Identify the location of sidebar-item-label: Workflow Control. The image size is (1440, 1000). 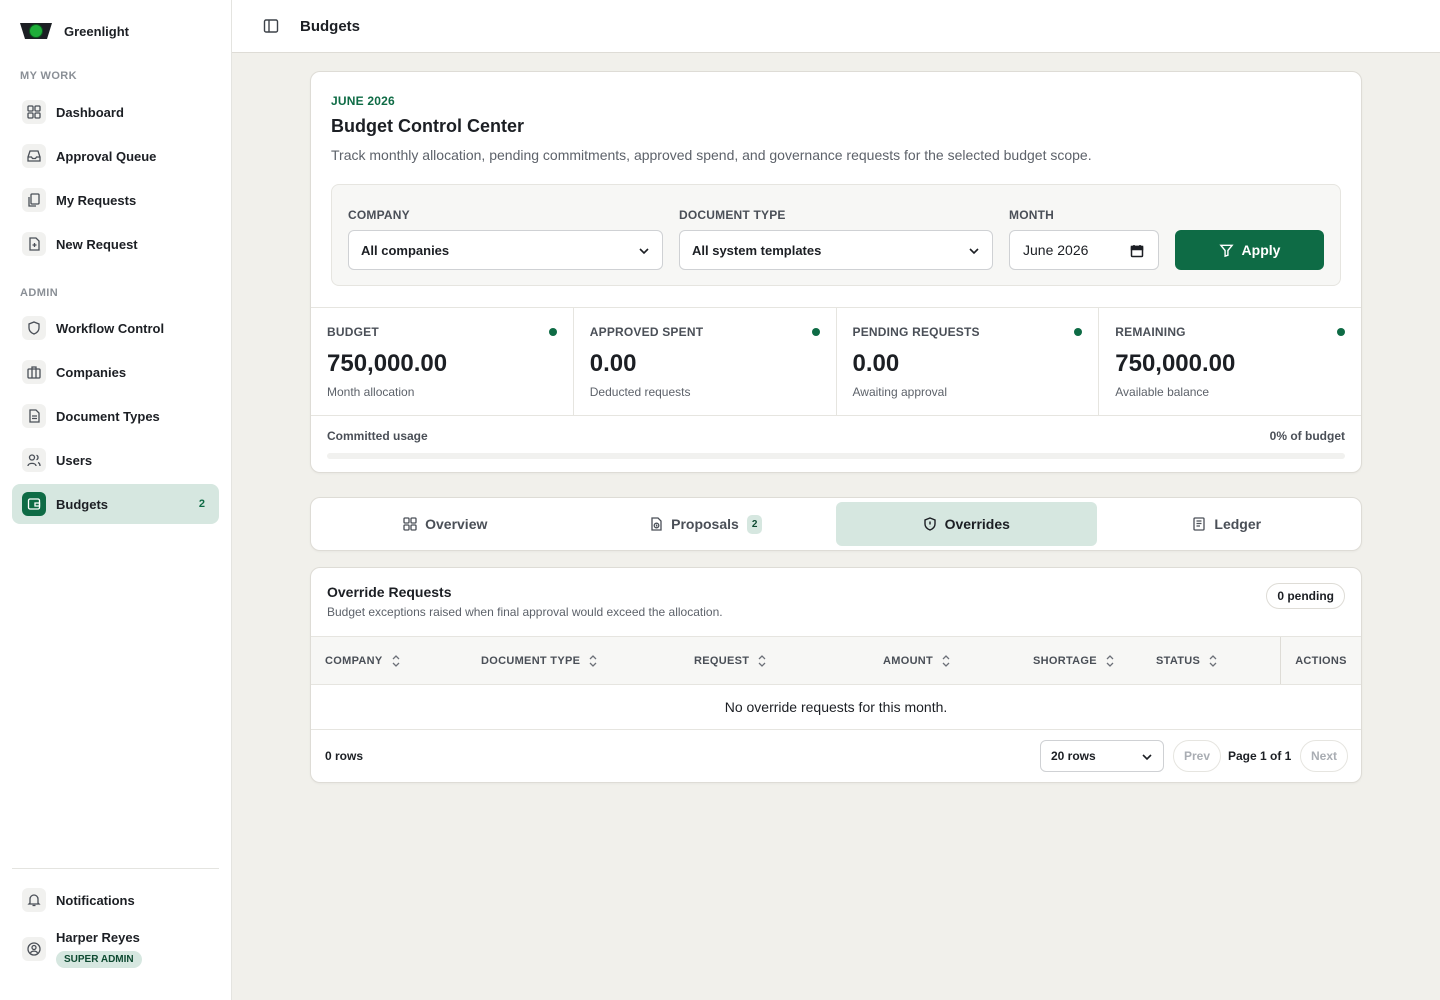
(110, 328).